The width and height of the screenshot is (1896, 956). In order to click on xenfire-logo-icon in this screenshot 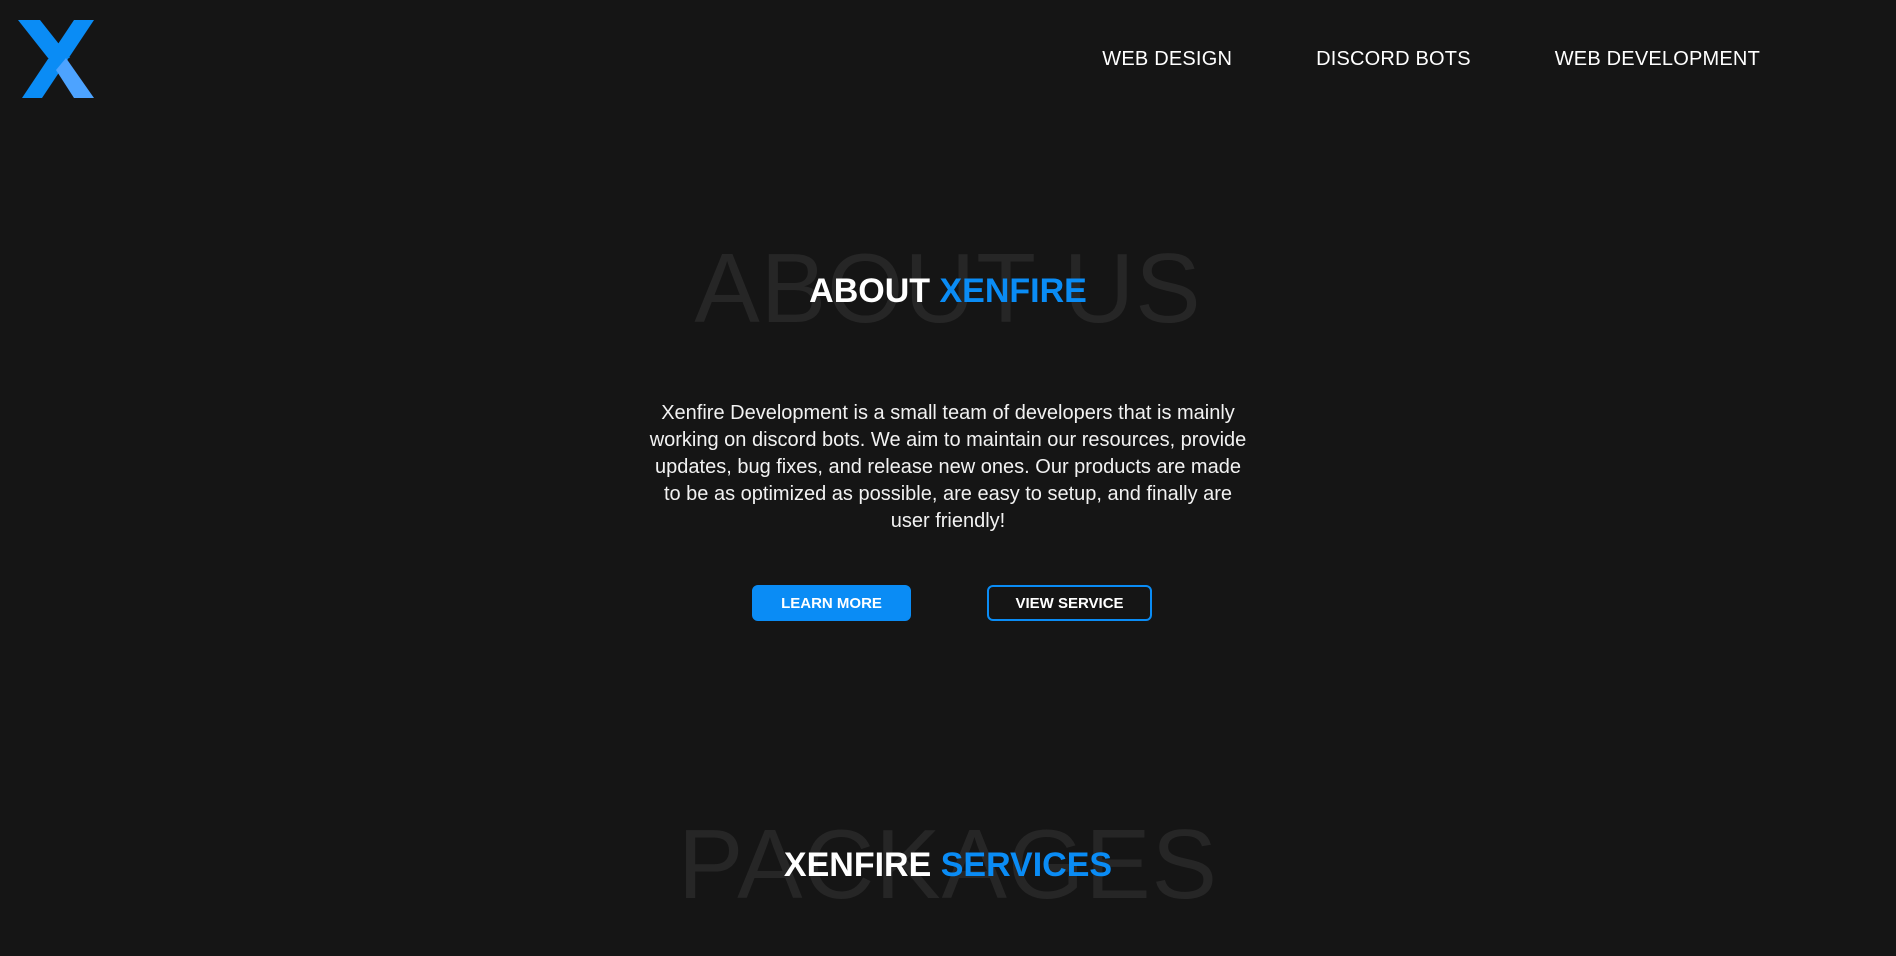, I will do `click(57, 59)`.